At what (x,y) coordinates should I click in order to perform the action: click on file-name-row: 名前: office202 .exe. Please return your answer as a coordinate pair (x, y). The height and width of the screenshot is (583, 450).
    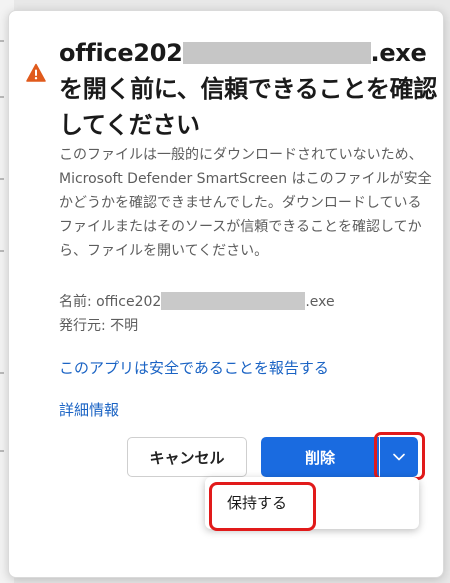
    Looking at the image, I should click on (246, 302).